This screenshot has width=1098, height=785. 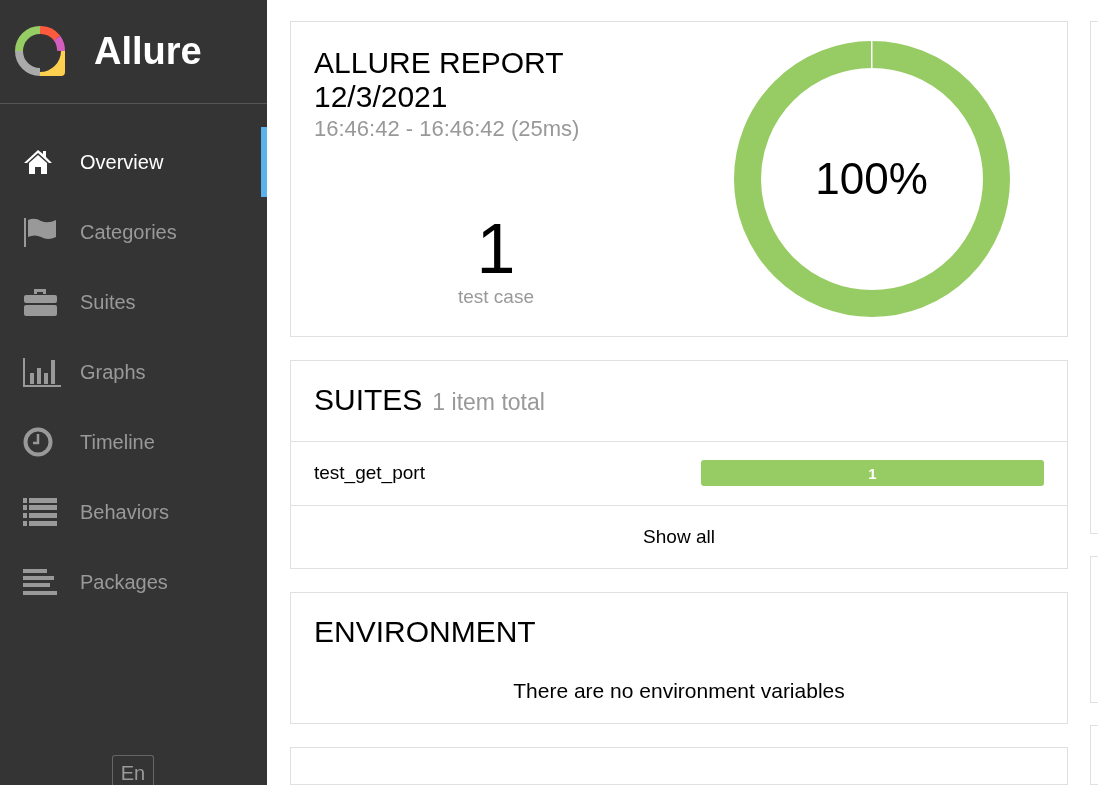 I want to click on sidebar-item: Graphs, so click(x=133, y=372).